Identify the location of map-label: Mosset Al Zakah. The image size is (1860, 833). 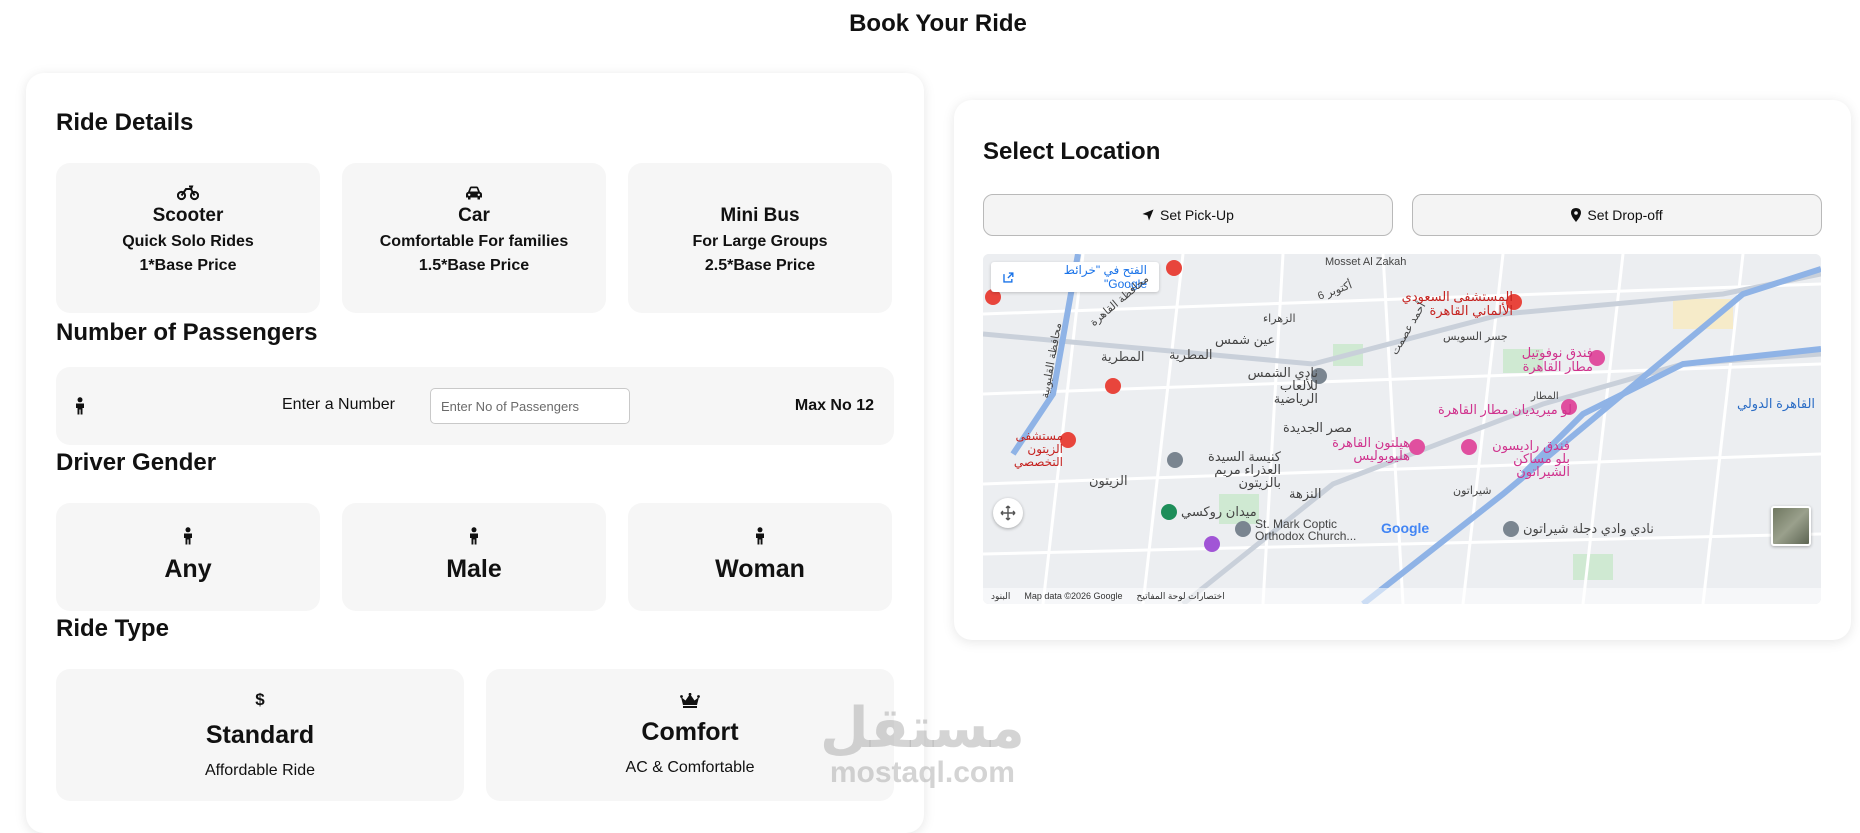
(1366, 262).